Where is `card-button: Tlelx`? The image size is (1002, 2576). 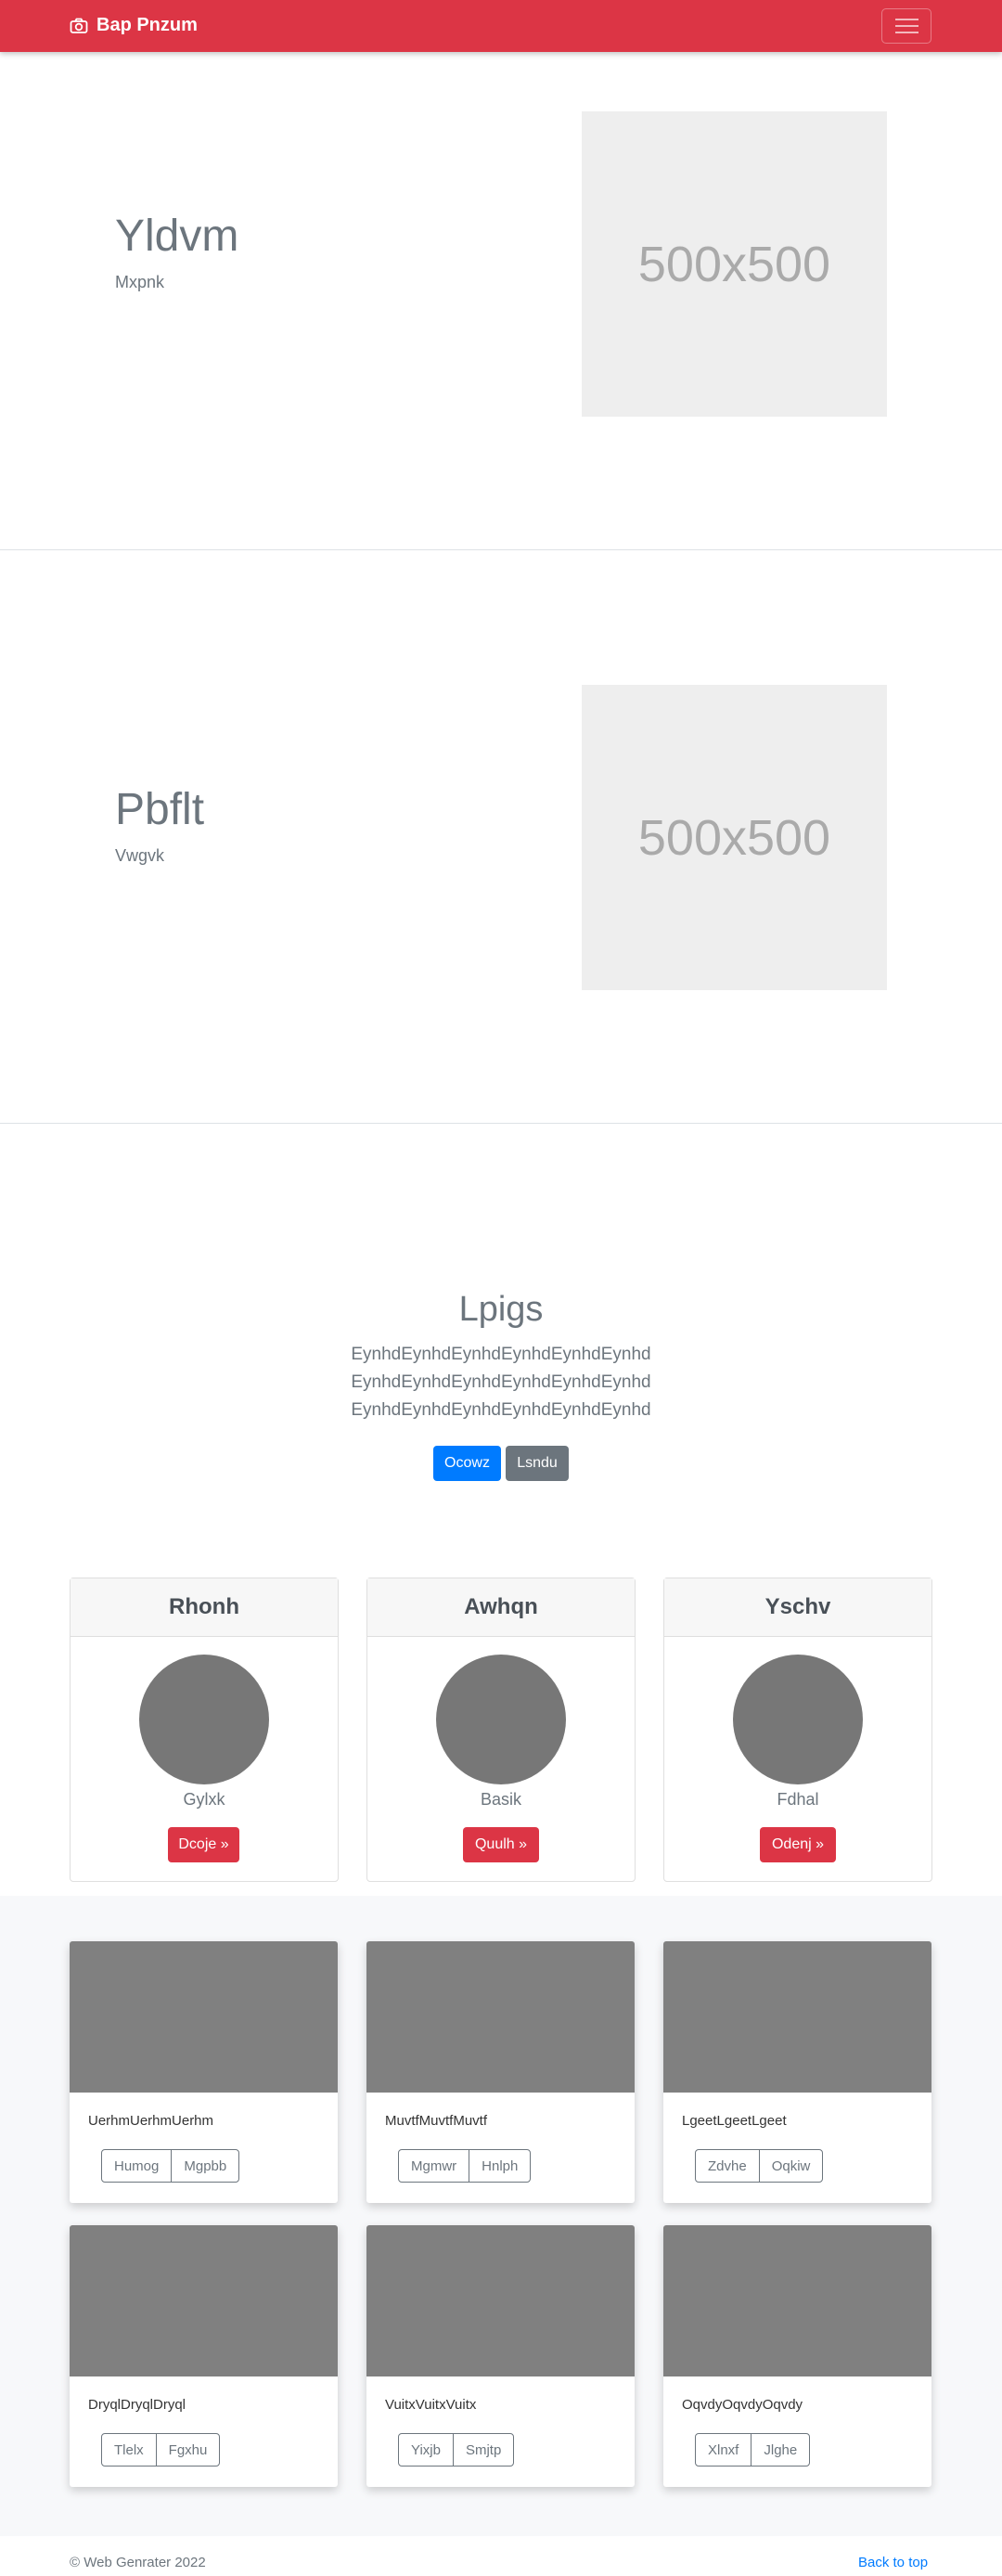
card-button: Tlelx is located at coordinates (129, 2450).